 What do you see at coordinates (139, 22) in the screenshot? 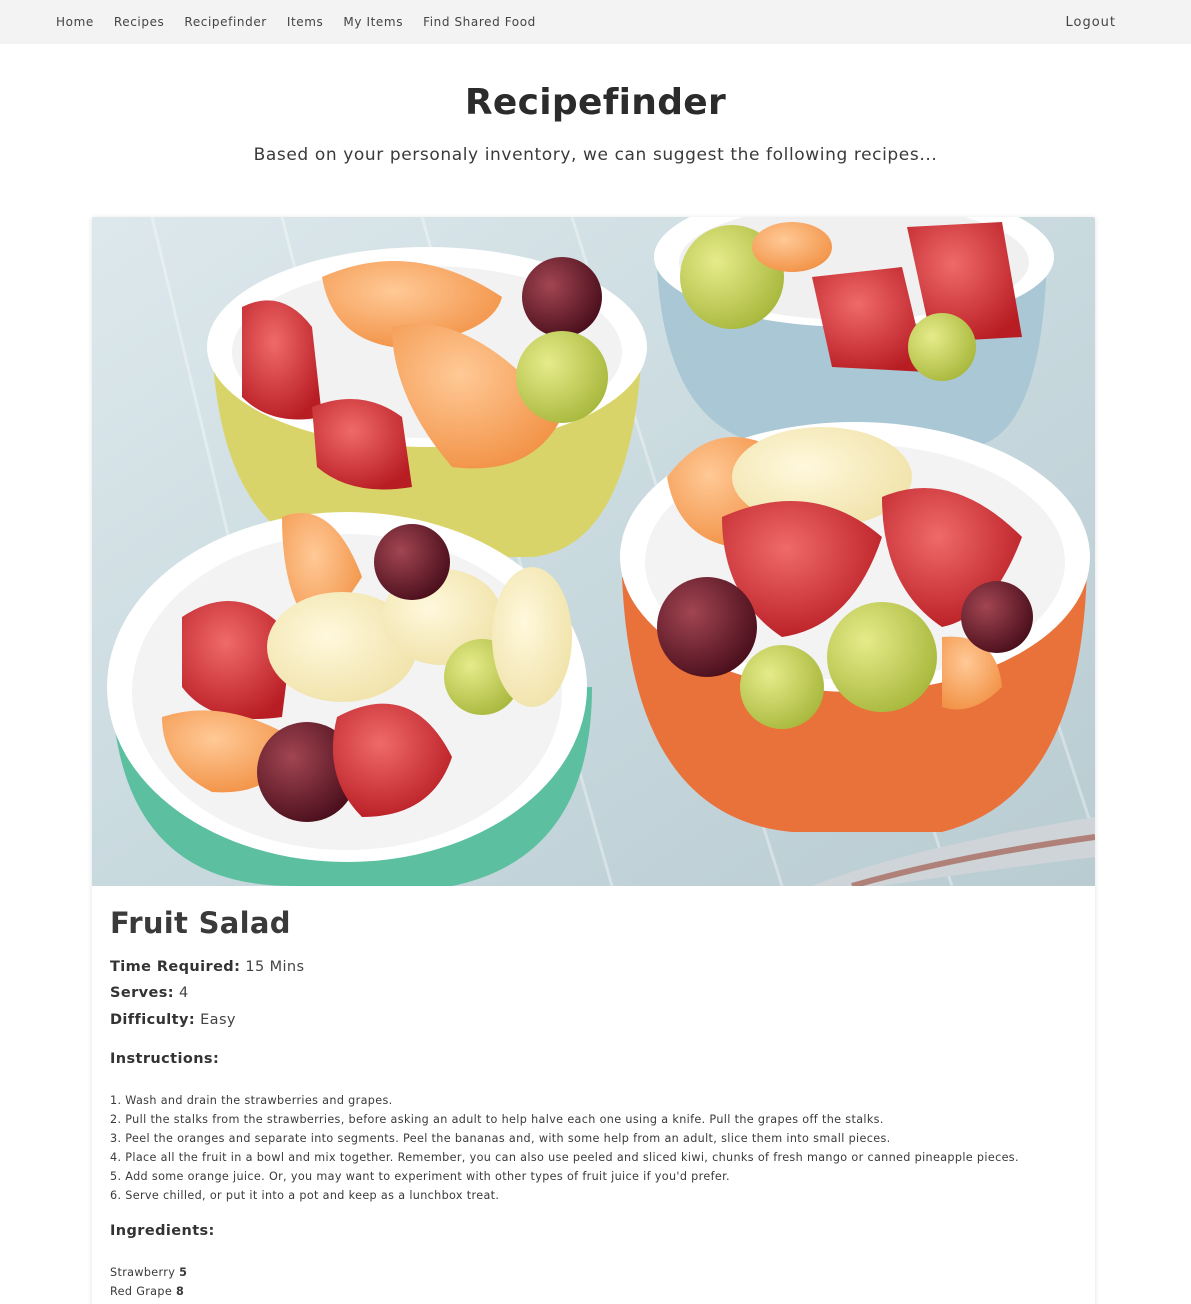
I see `nav-recipes-link: Recipes` at bounding box center [139, 22].